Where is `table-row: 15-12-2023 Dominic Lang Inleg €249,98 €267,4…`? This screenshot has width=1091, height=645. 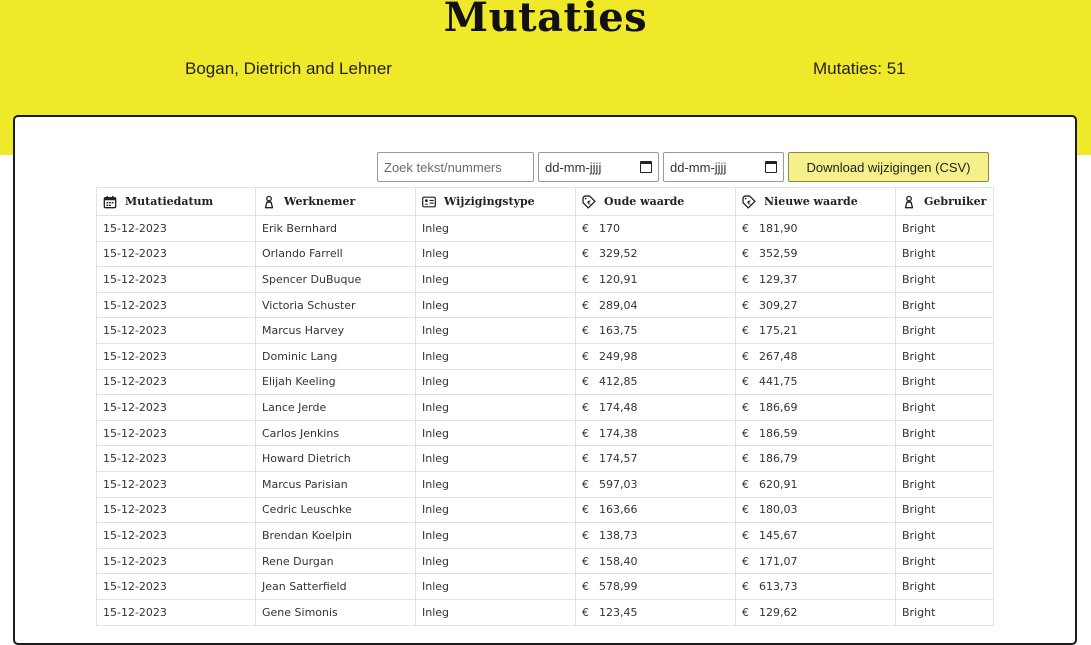
table-row: 15-12-2023 Dominic Lang Inleg €249,98 €267,4… is located at coordinates (545, 356).